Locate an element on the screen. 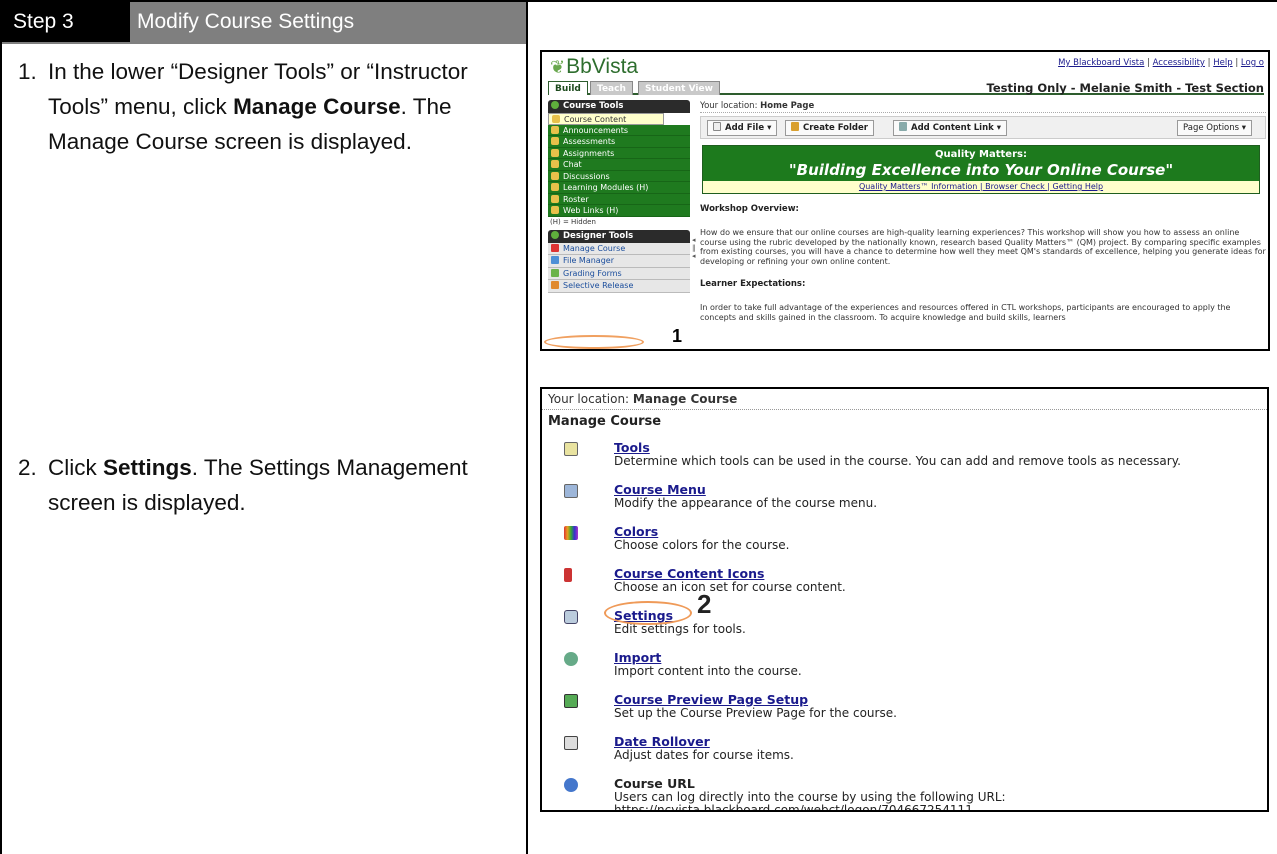  colors-link: Colors is located at coordinates (636, 531).